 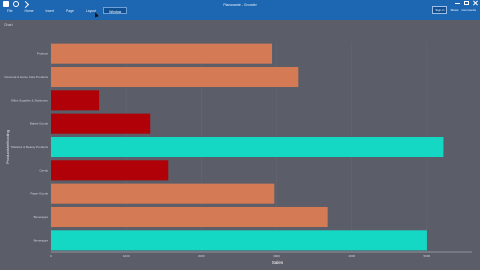 I want to click on ribbon-tabs: File Home Insert Page Layout Window, so click(x=65, y=10).